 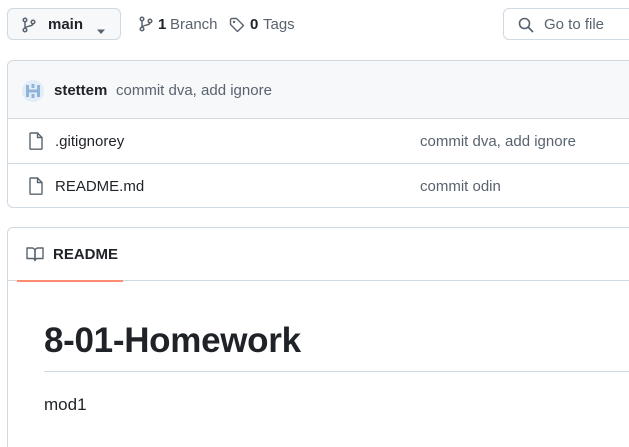 What do you see at coordinates (172, 340) in the screenshot?
I see `readme-heading: 8-01-Homework` at bounding box center [172, 340].